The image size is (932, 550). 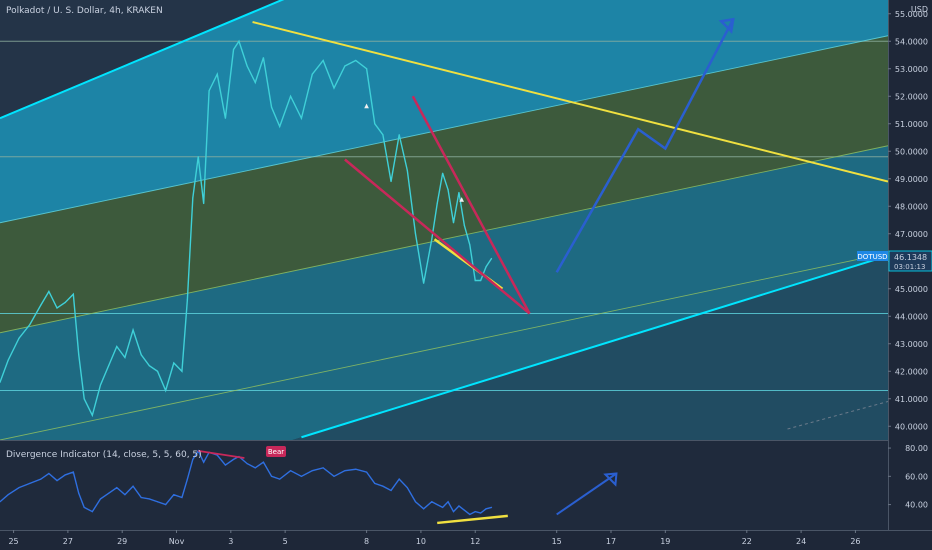 What do you see at coordinates (665, 541) in the screenshot?
I see `time-tick-label: 19` at bounding box center [665, 541].